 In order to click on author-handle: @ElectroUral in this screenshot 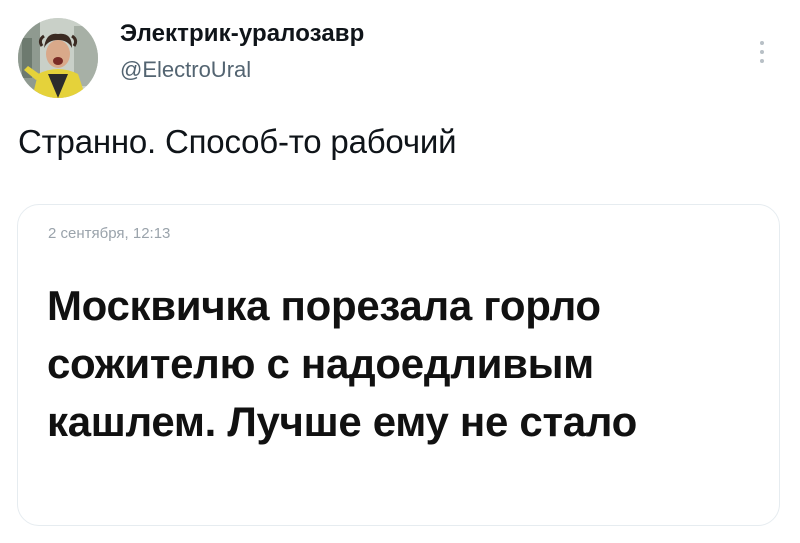, I will do `click(185, 70)`.